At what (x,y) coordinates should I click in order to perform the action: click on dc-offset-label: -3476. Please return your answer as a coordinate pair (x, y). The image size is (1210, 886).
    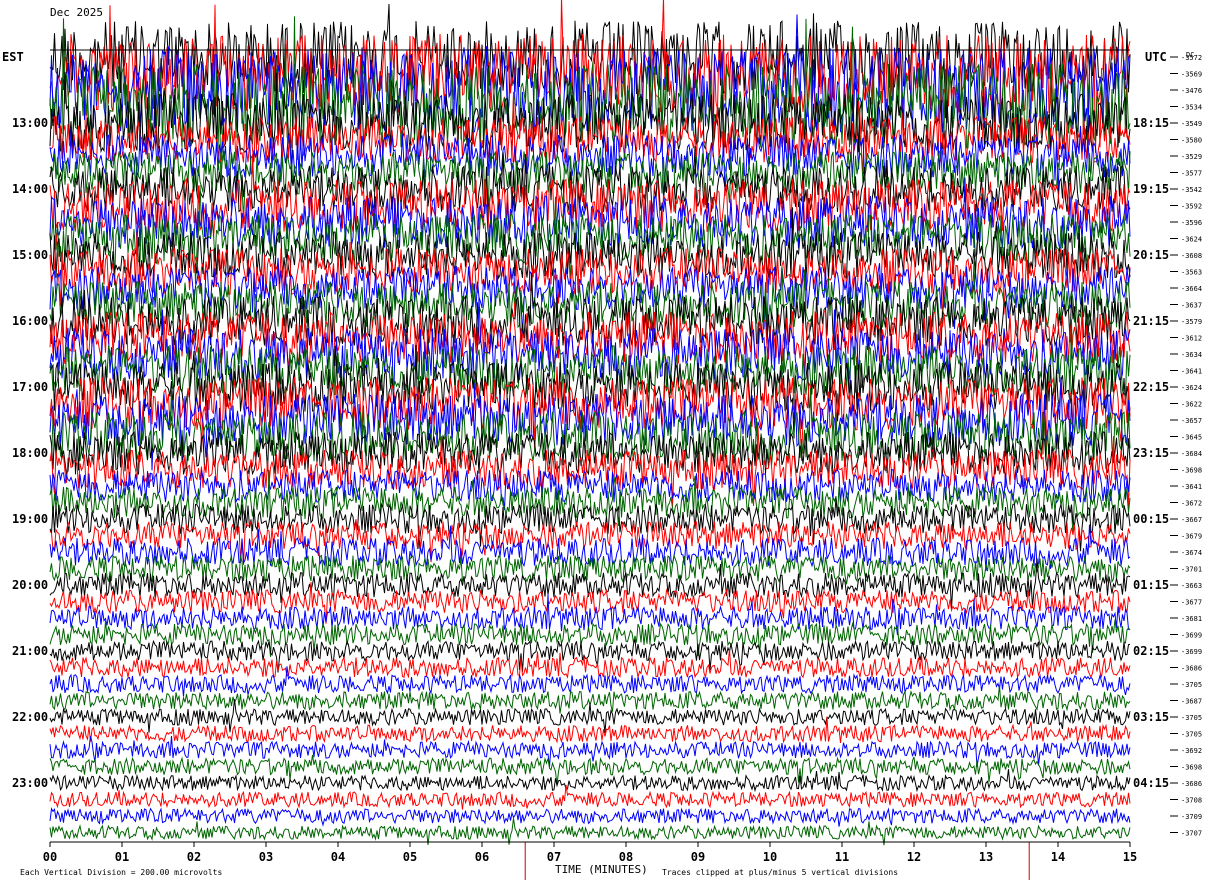
    Looking at the image, I should click on (1191, 91).